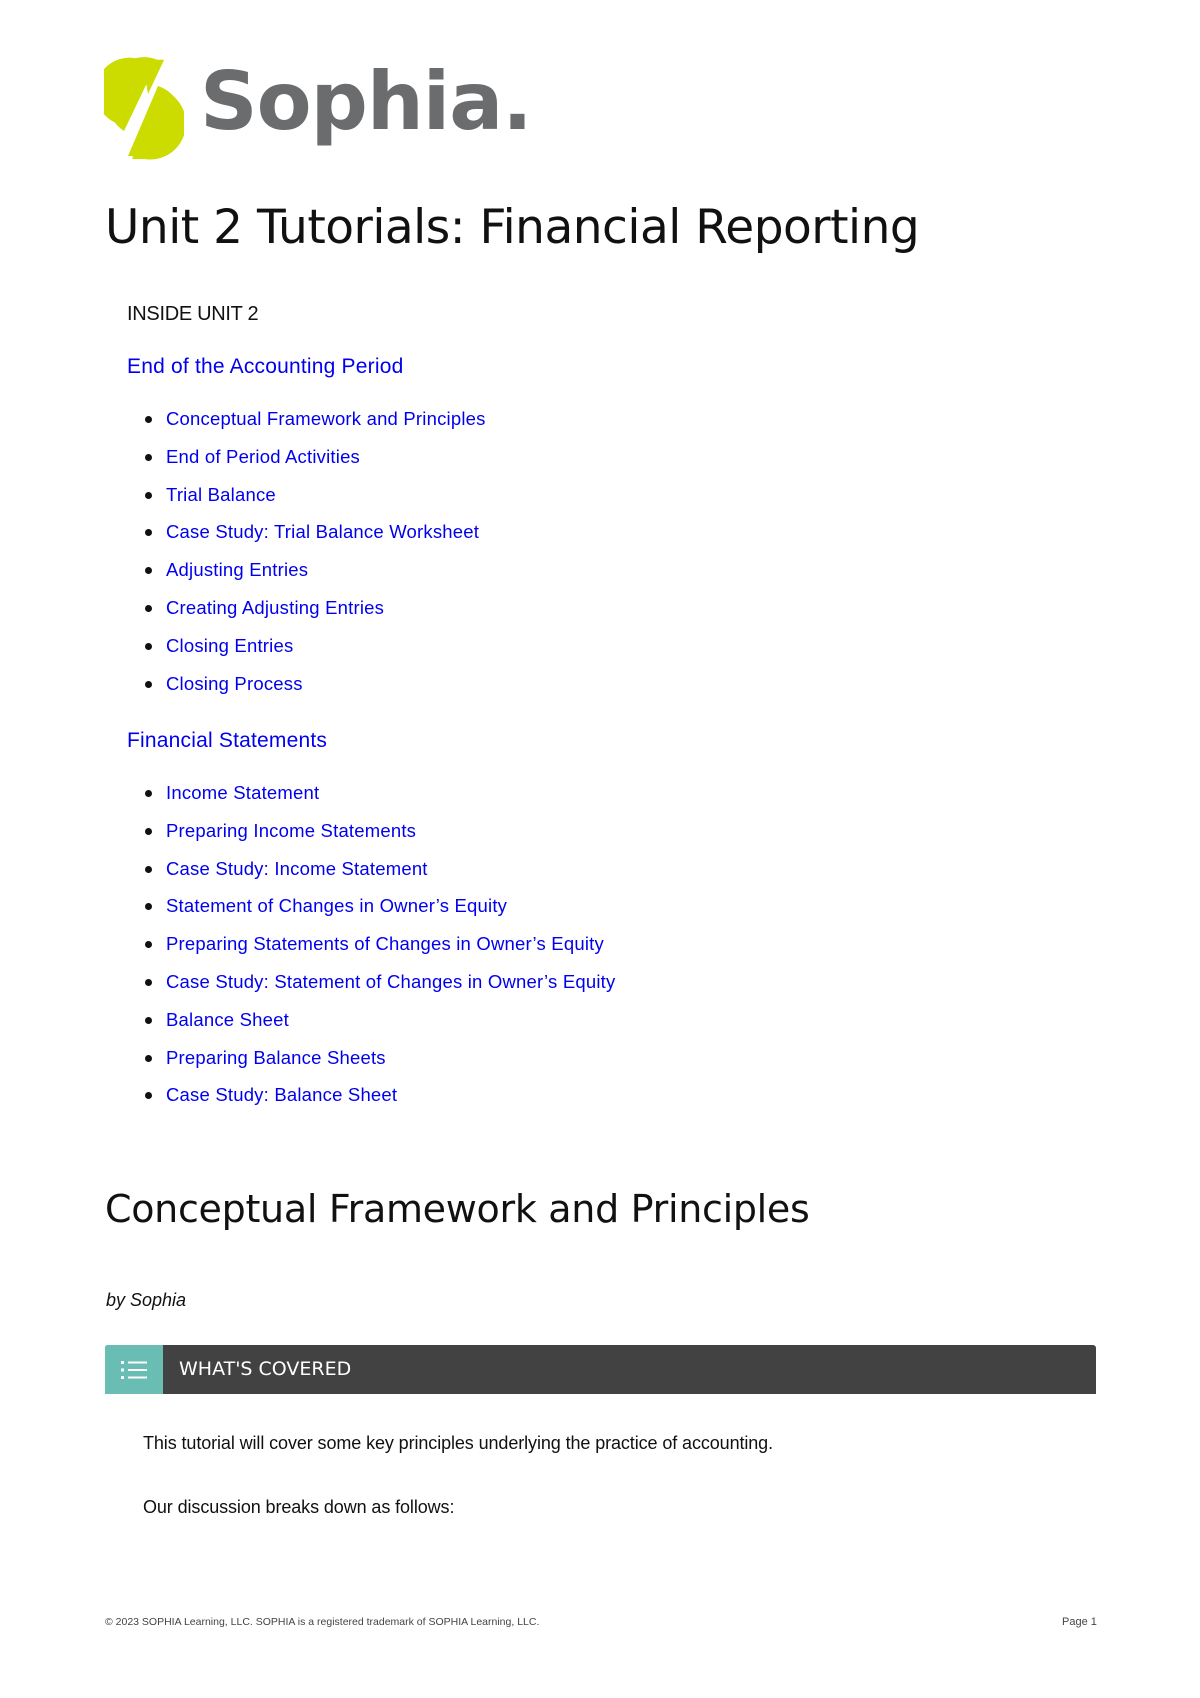 Image resolution: width=1200 pixels, height=1698 pixels. Describe the element at coordinates (315, 654) in the screenshot. I see `toc-item: Closing Entries` at that location.